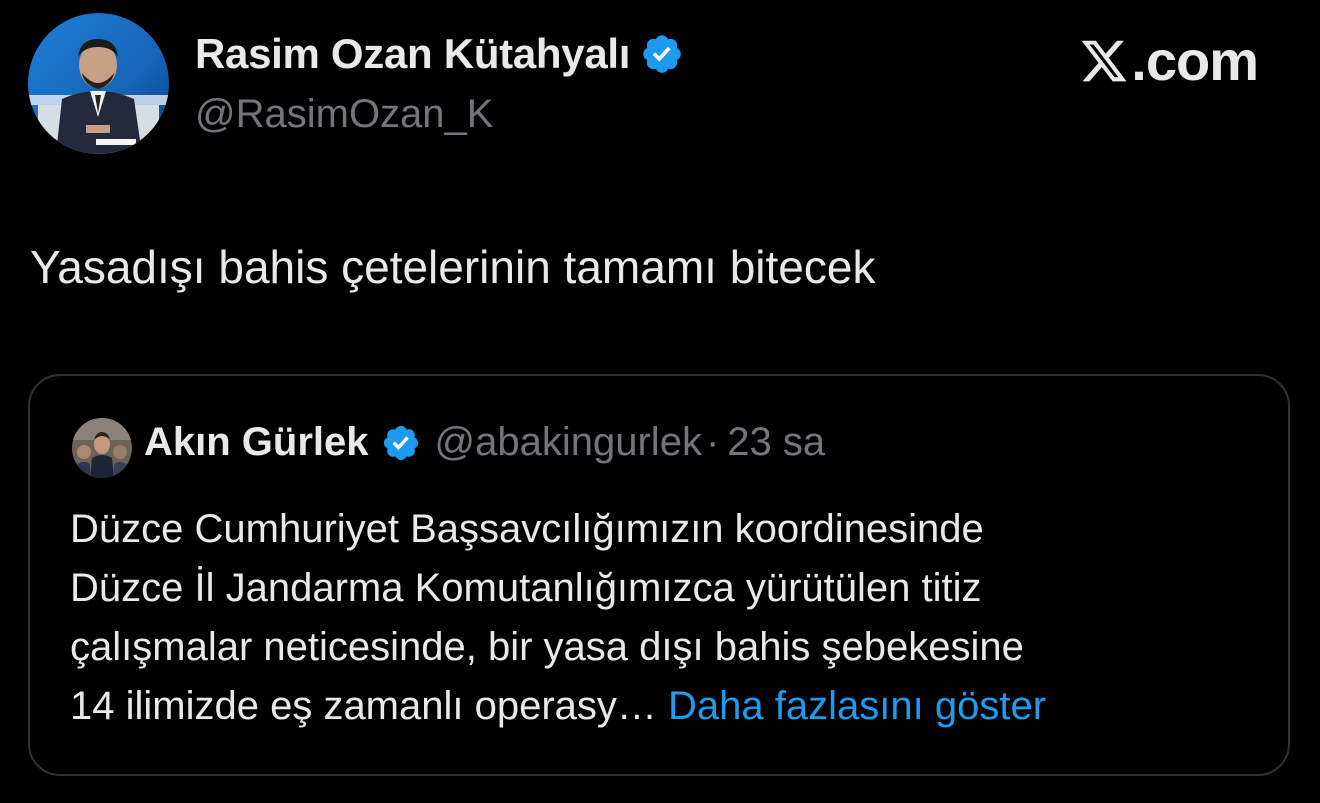 The height and width of the screenshot is (803, 1320). Describe the element at coordinates (344, 114) in the screenshot. I see `author-handle: @RasimOzan_K` at that location.